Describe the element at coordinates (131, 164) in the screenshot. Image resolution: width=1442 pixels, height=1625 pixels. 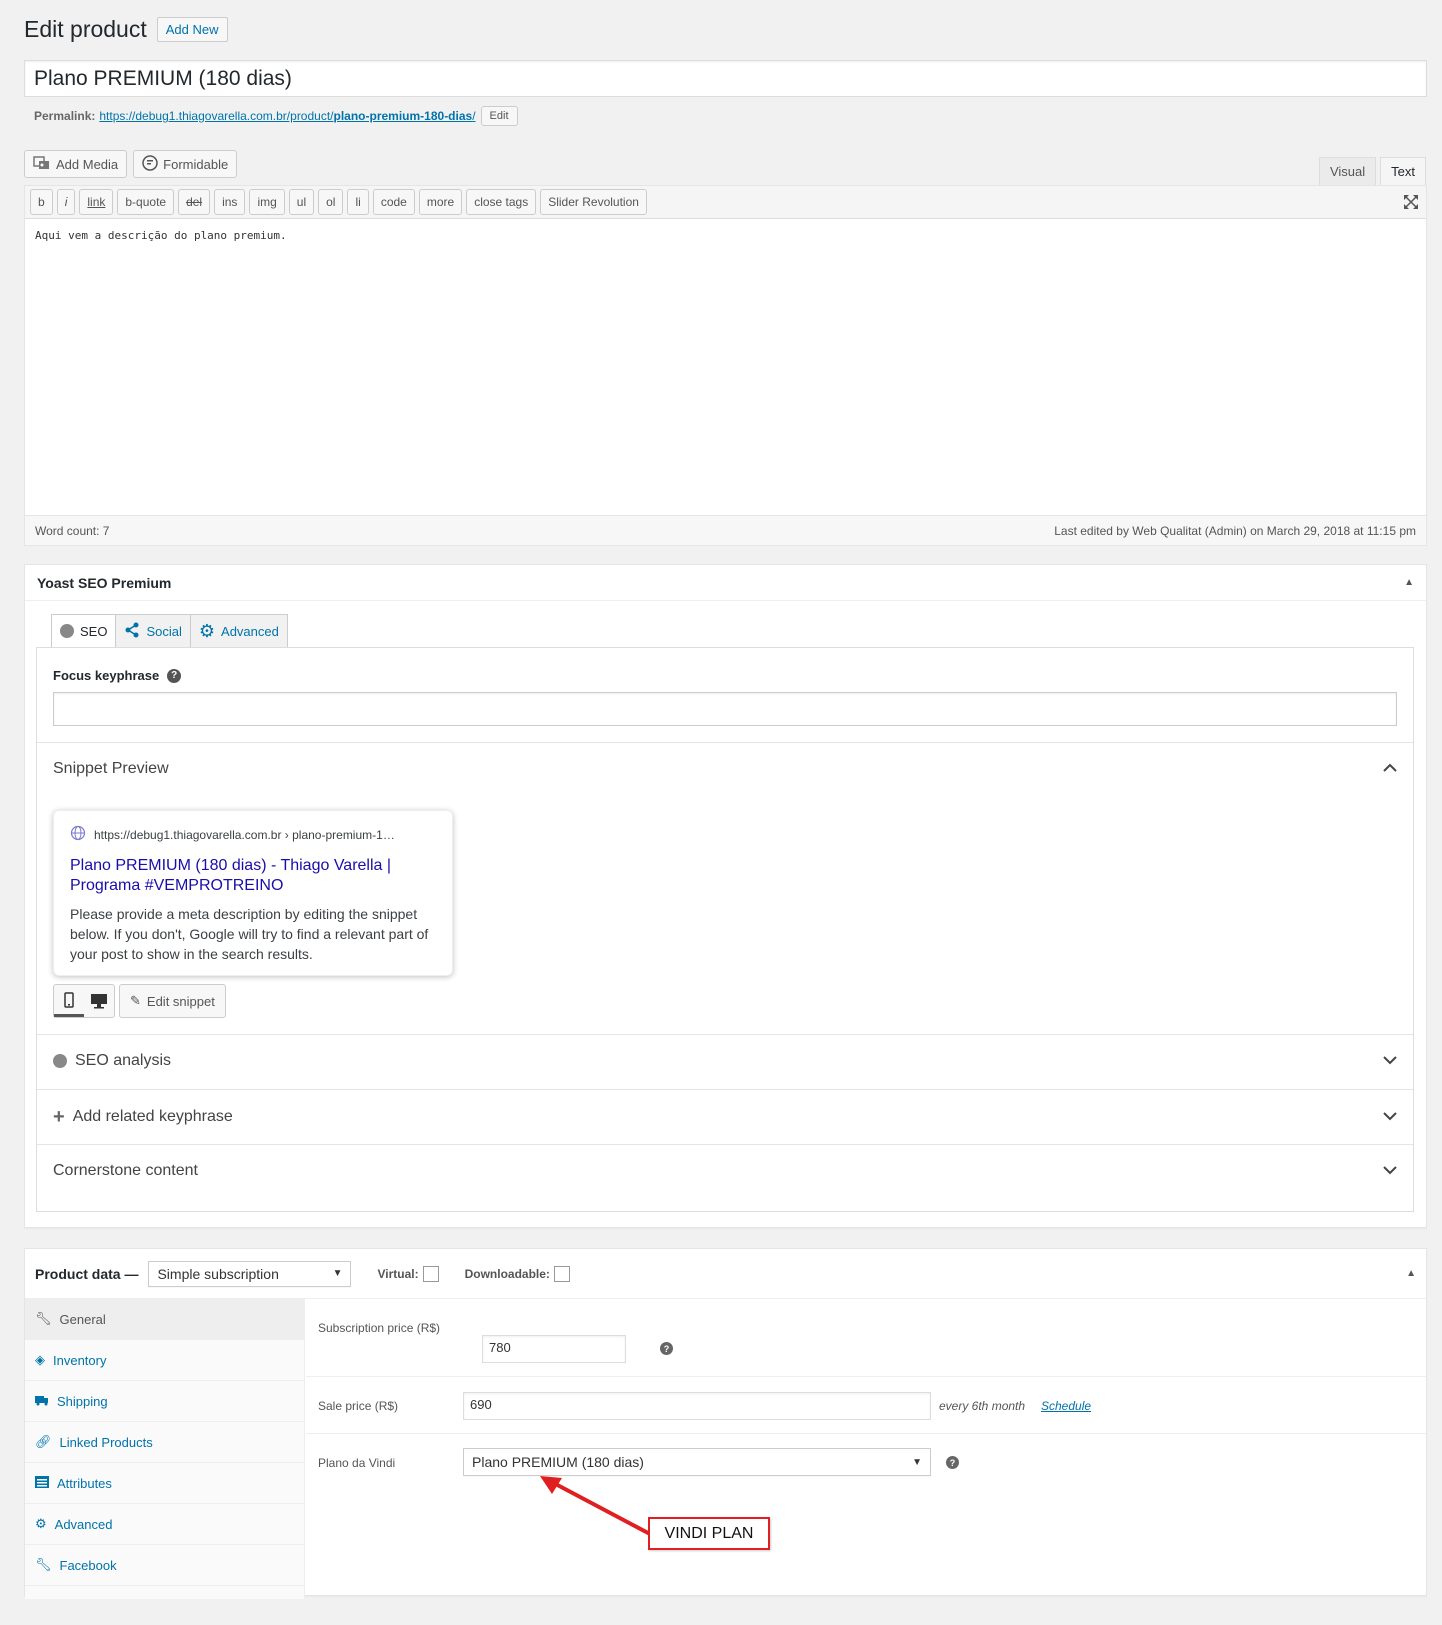
I see `media-buttons: Add Media Formidable` at that location.